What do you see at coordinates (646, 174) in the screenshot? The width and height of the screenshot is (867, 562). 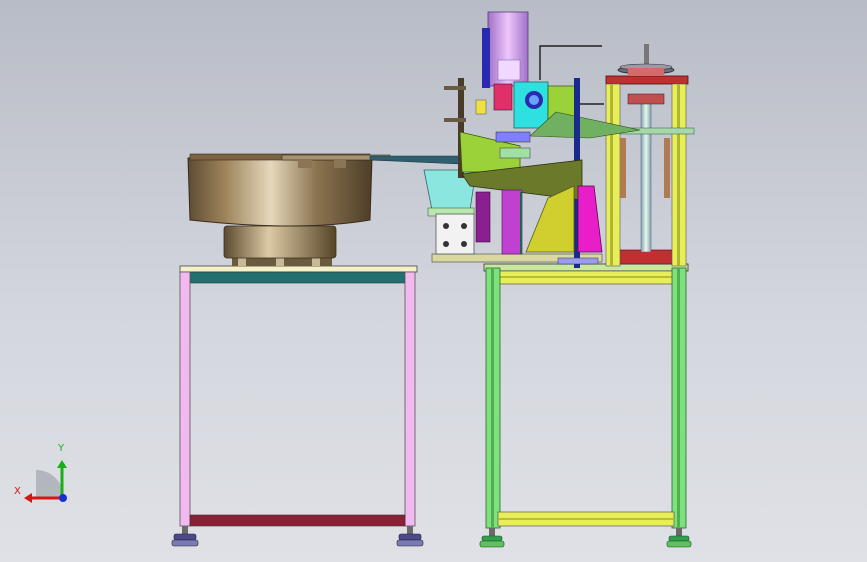 I see `guide-rod` at bounding box center [646, 174].